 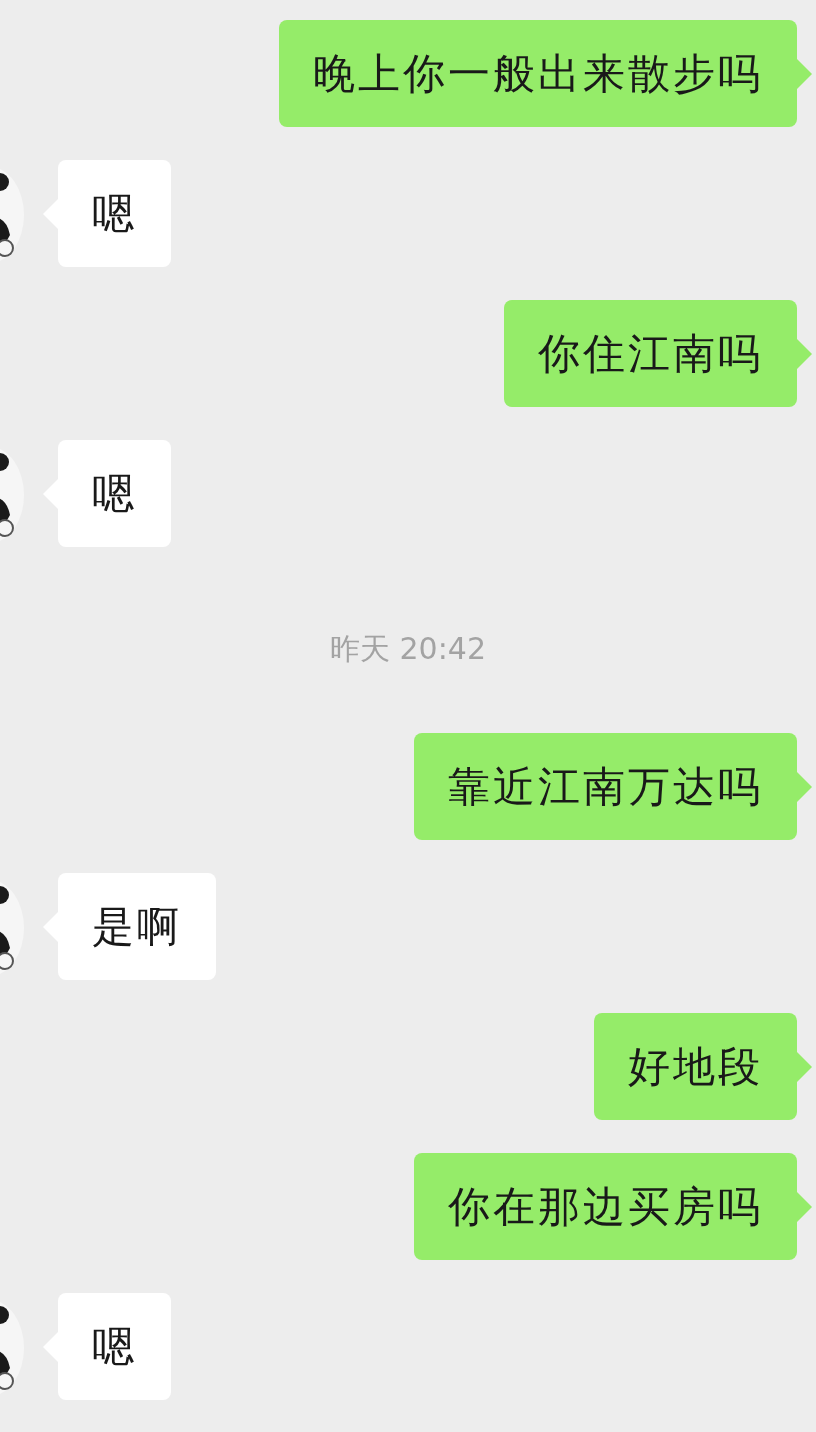 I want to click on message-bubble: 你在那边买房吗, so click(x=605, y=1206).